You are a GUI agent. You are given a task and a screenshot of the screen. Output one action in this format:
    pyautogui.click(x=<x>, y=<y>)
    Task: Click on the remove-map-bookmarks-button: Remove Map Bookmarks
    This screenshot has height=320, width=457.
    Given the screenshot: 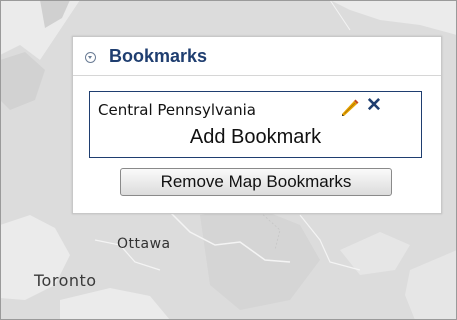 What is the action you would take?
    pyautogui.click(x=256, y=182)
    